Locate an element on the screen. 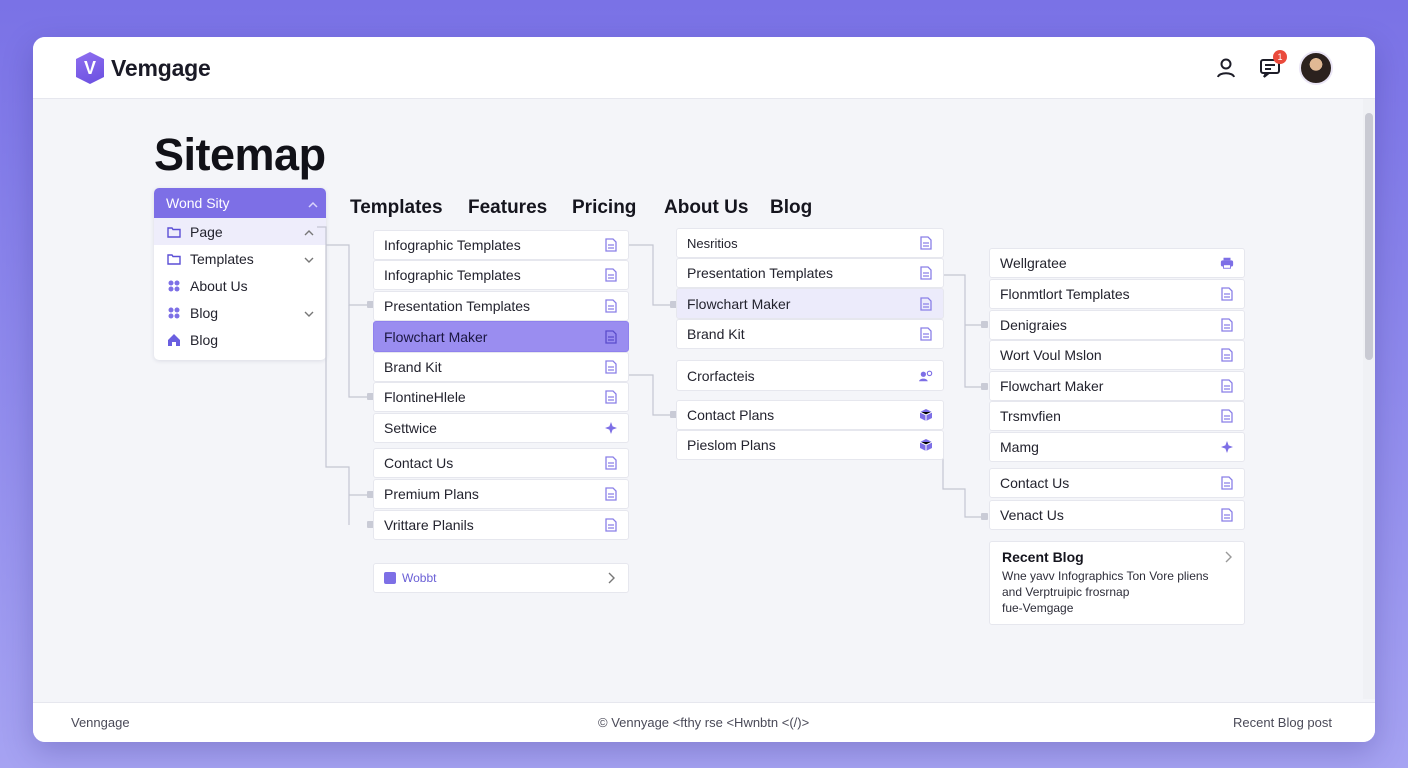 The image size is (1408, 768). printer-icon is located at coordinates (1227, 263).